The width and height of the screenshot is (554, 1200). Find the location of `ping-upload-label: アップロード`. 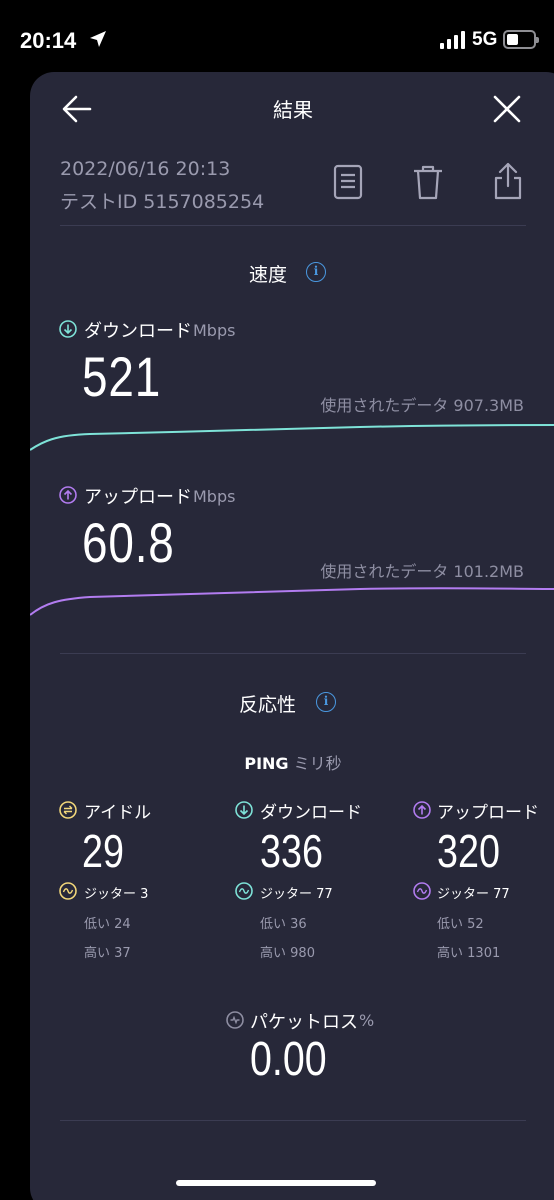

ping-upload-label: アップロード is located at coordinates (488, 813).